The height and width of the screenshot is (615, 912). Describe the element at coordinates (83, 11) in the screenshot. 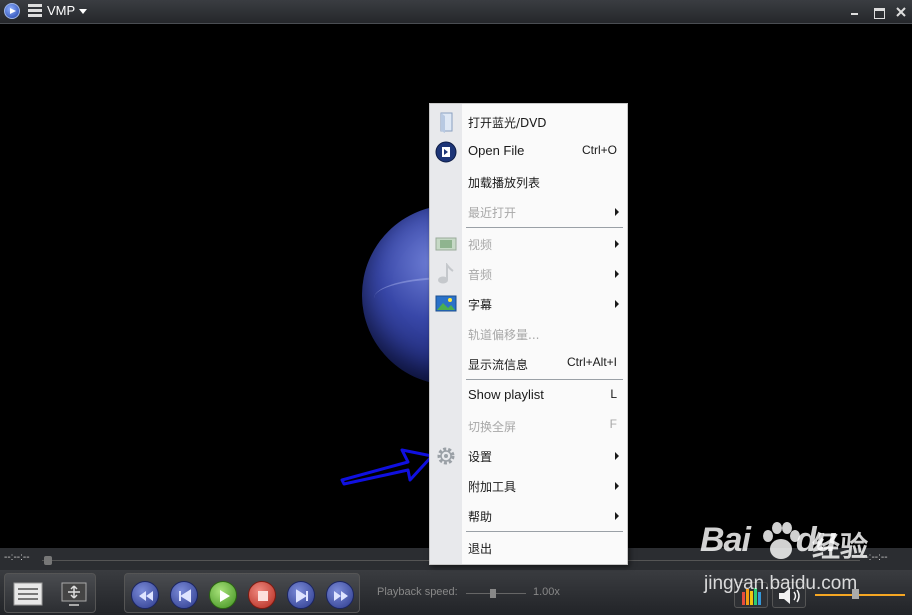

I see `chevron-down-icon` at that location.